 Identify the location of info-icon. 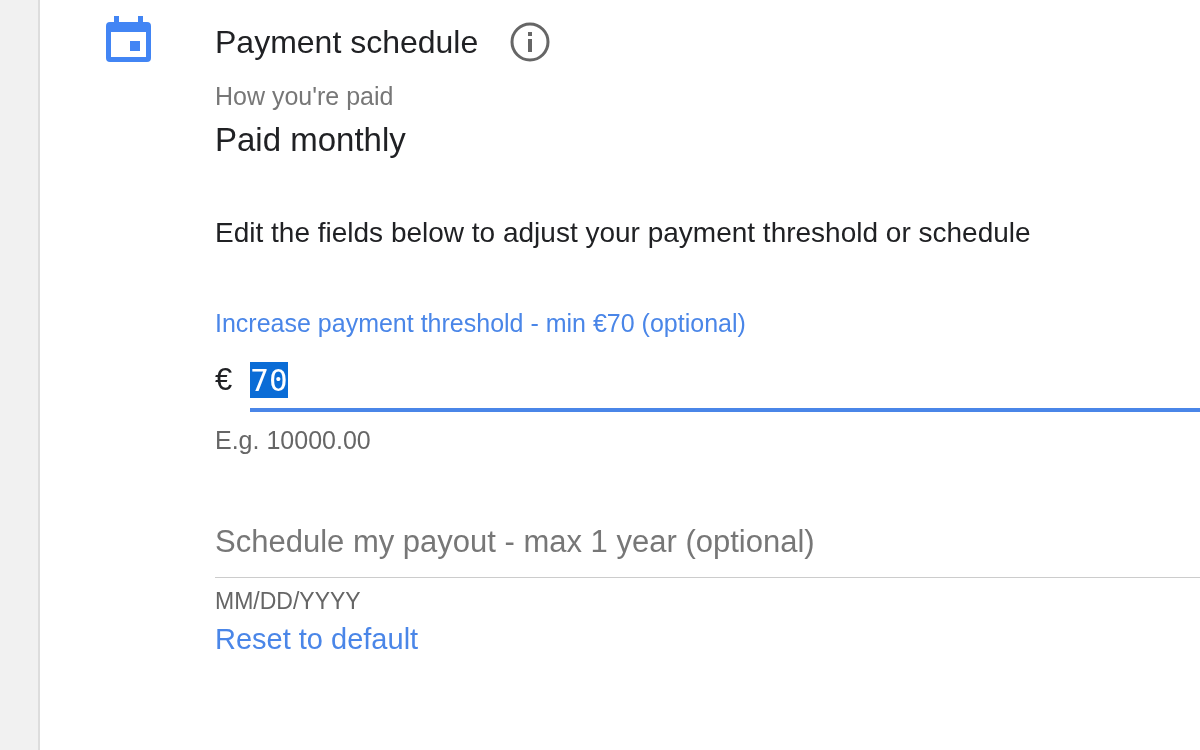
(530, 42).